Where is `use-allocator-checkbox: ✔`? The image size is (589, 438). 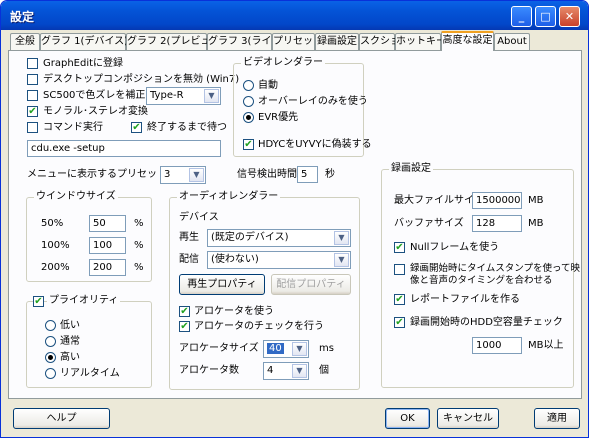 use-allocator-checkbox: ✔ is located at coordinates (184, 311).